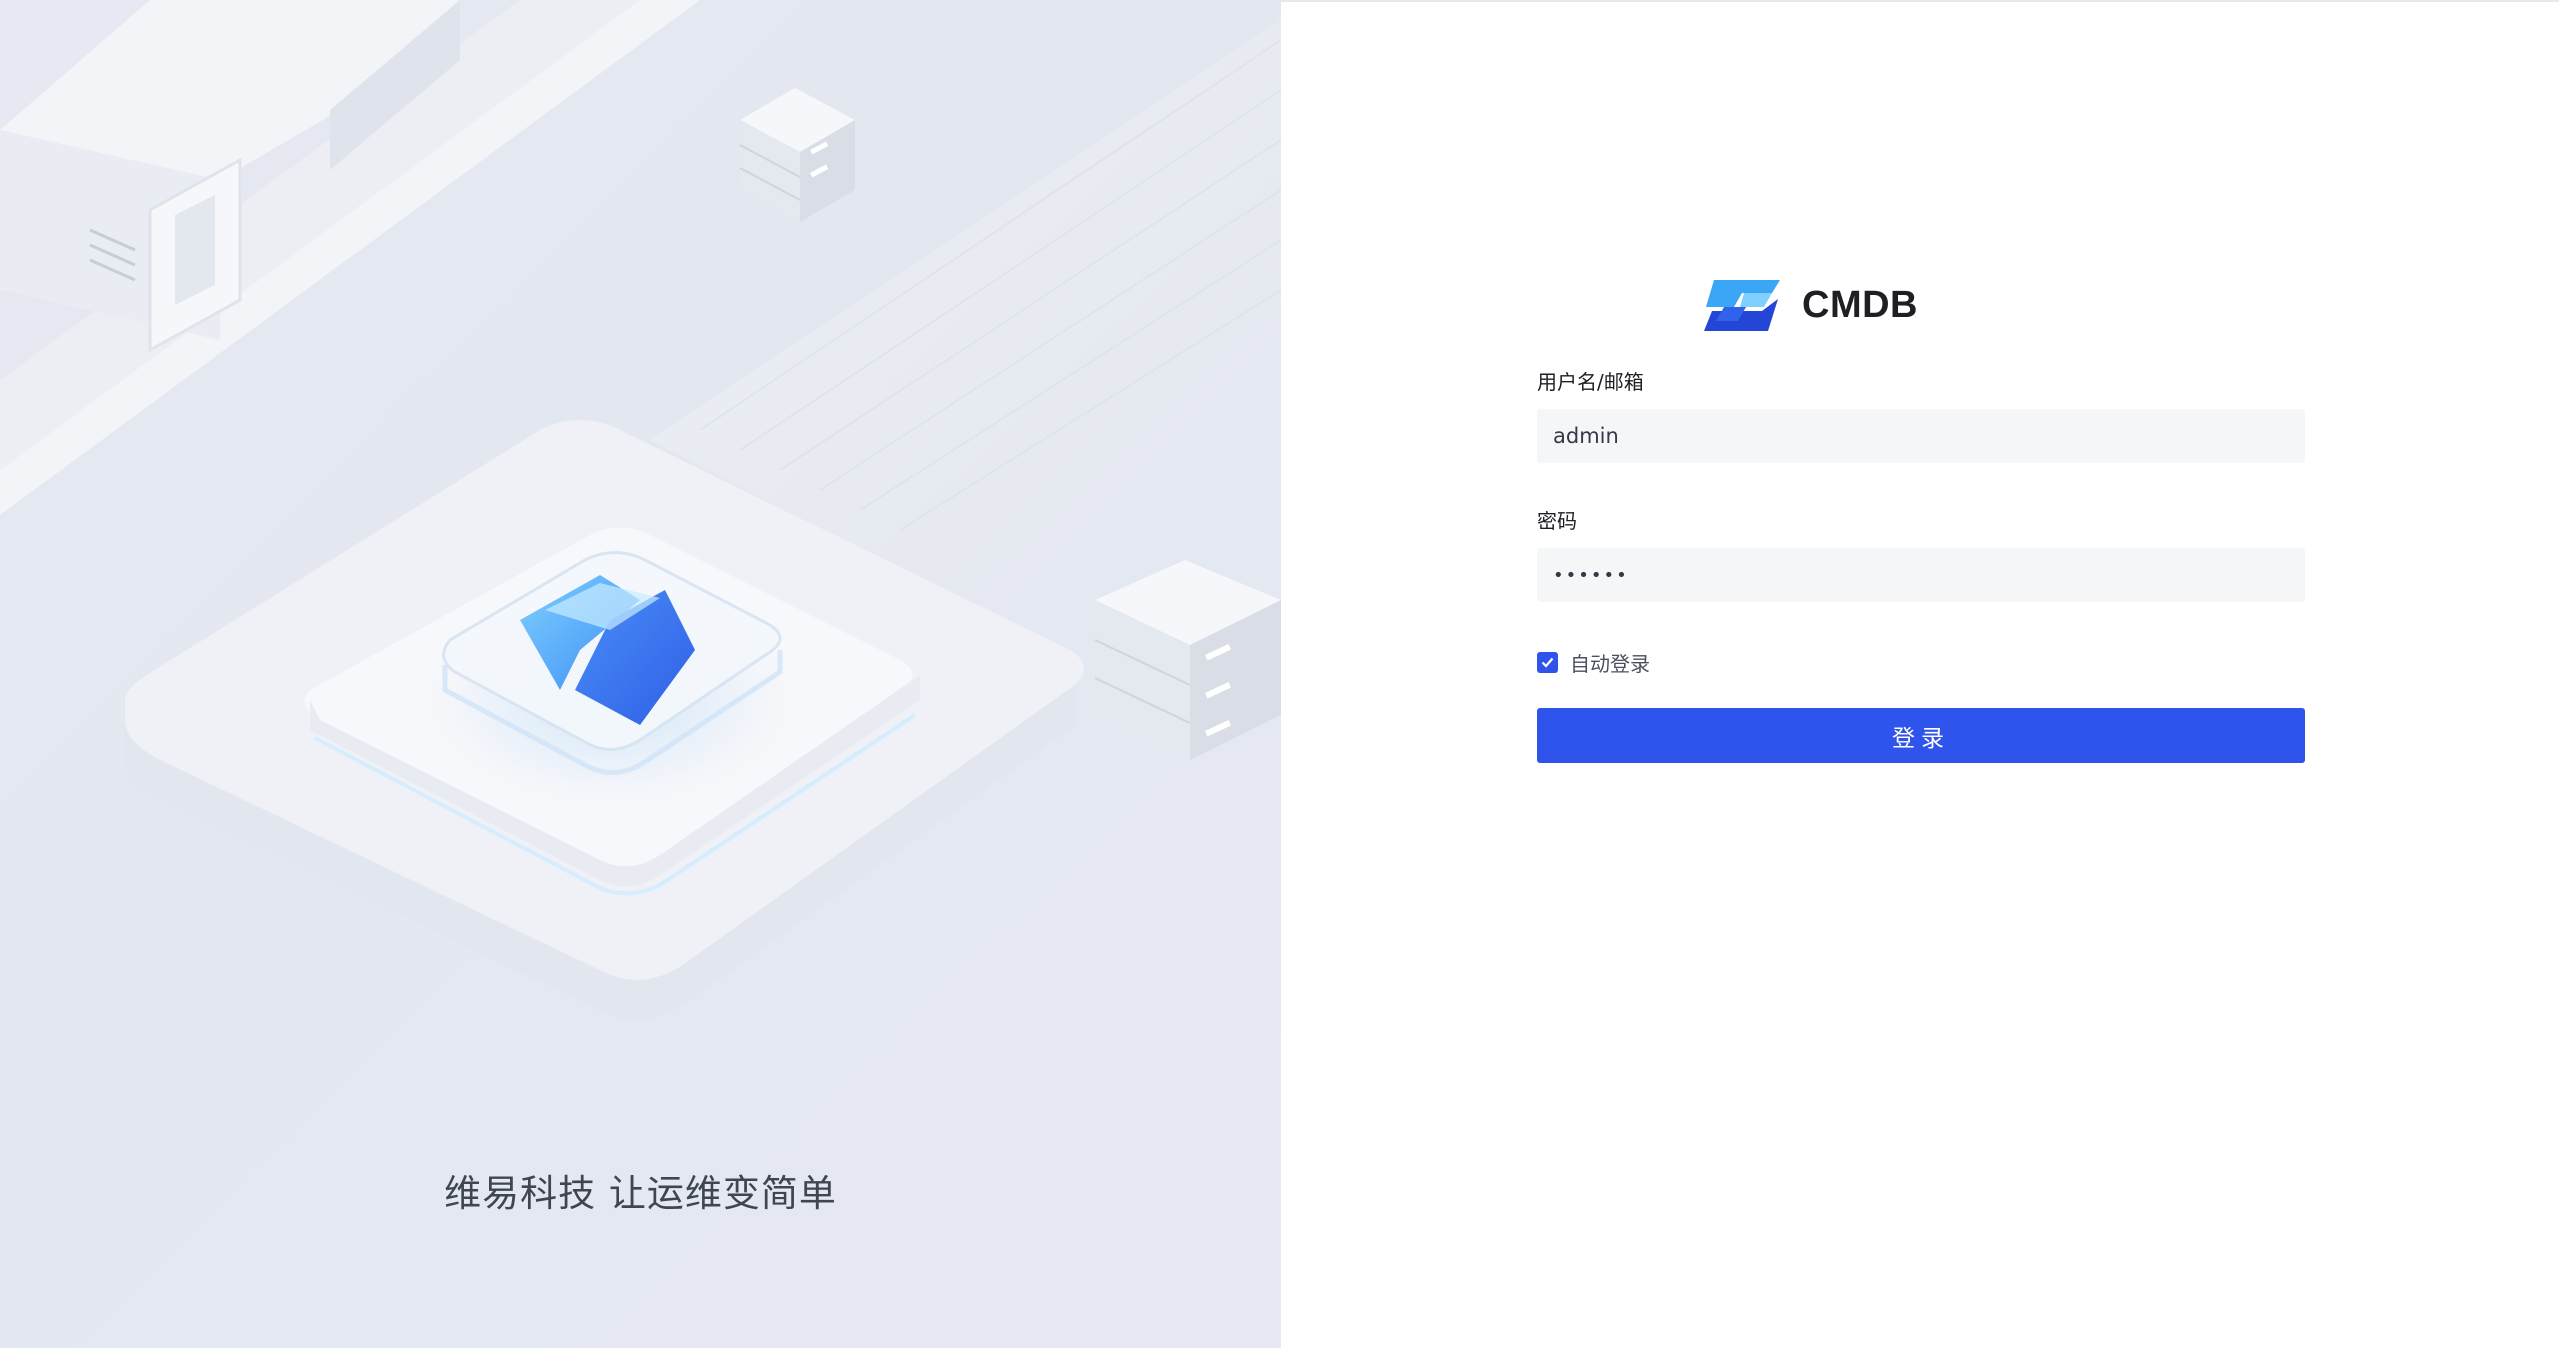 The height and width of the screenshot is (1348, 2559). What do you see at coordinates (1557, 521) in the screenshot?
I see `password-label: 密码` at bounding box center [1557, 521].